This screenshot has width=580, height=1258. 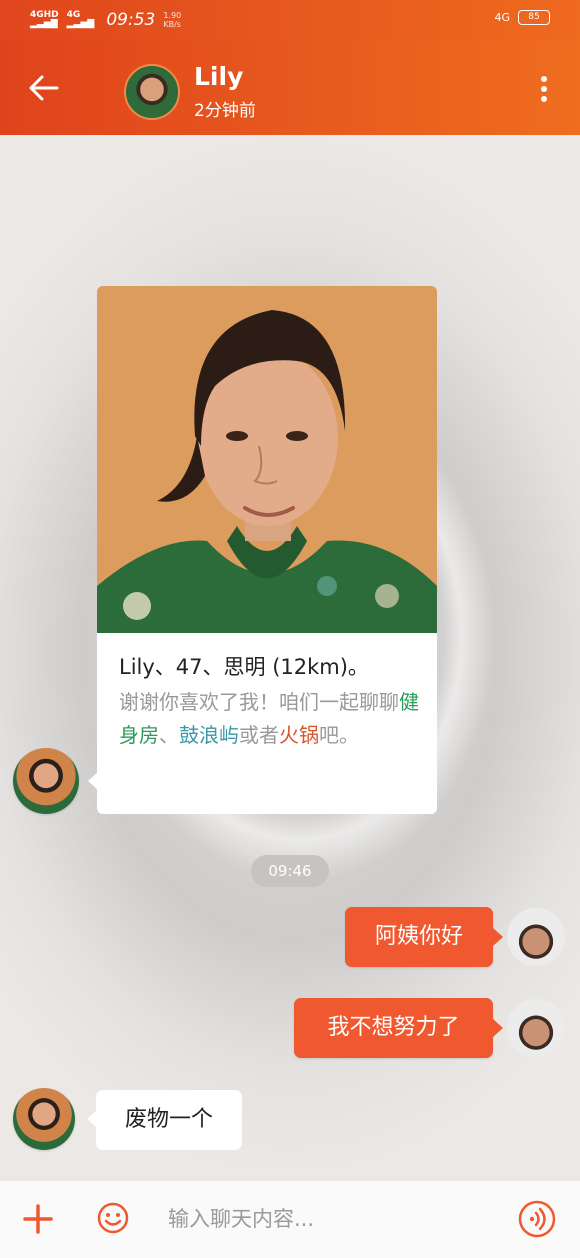 What do you see at coordinates (290, 871) in the screenshot?
I see `message-timestamp: 09:46` at bounding box center [290, 871].